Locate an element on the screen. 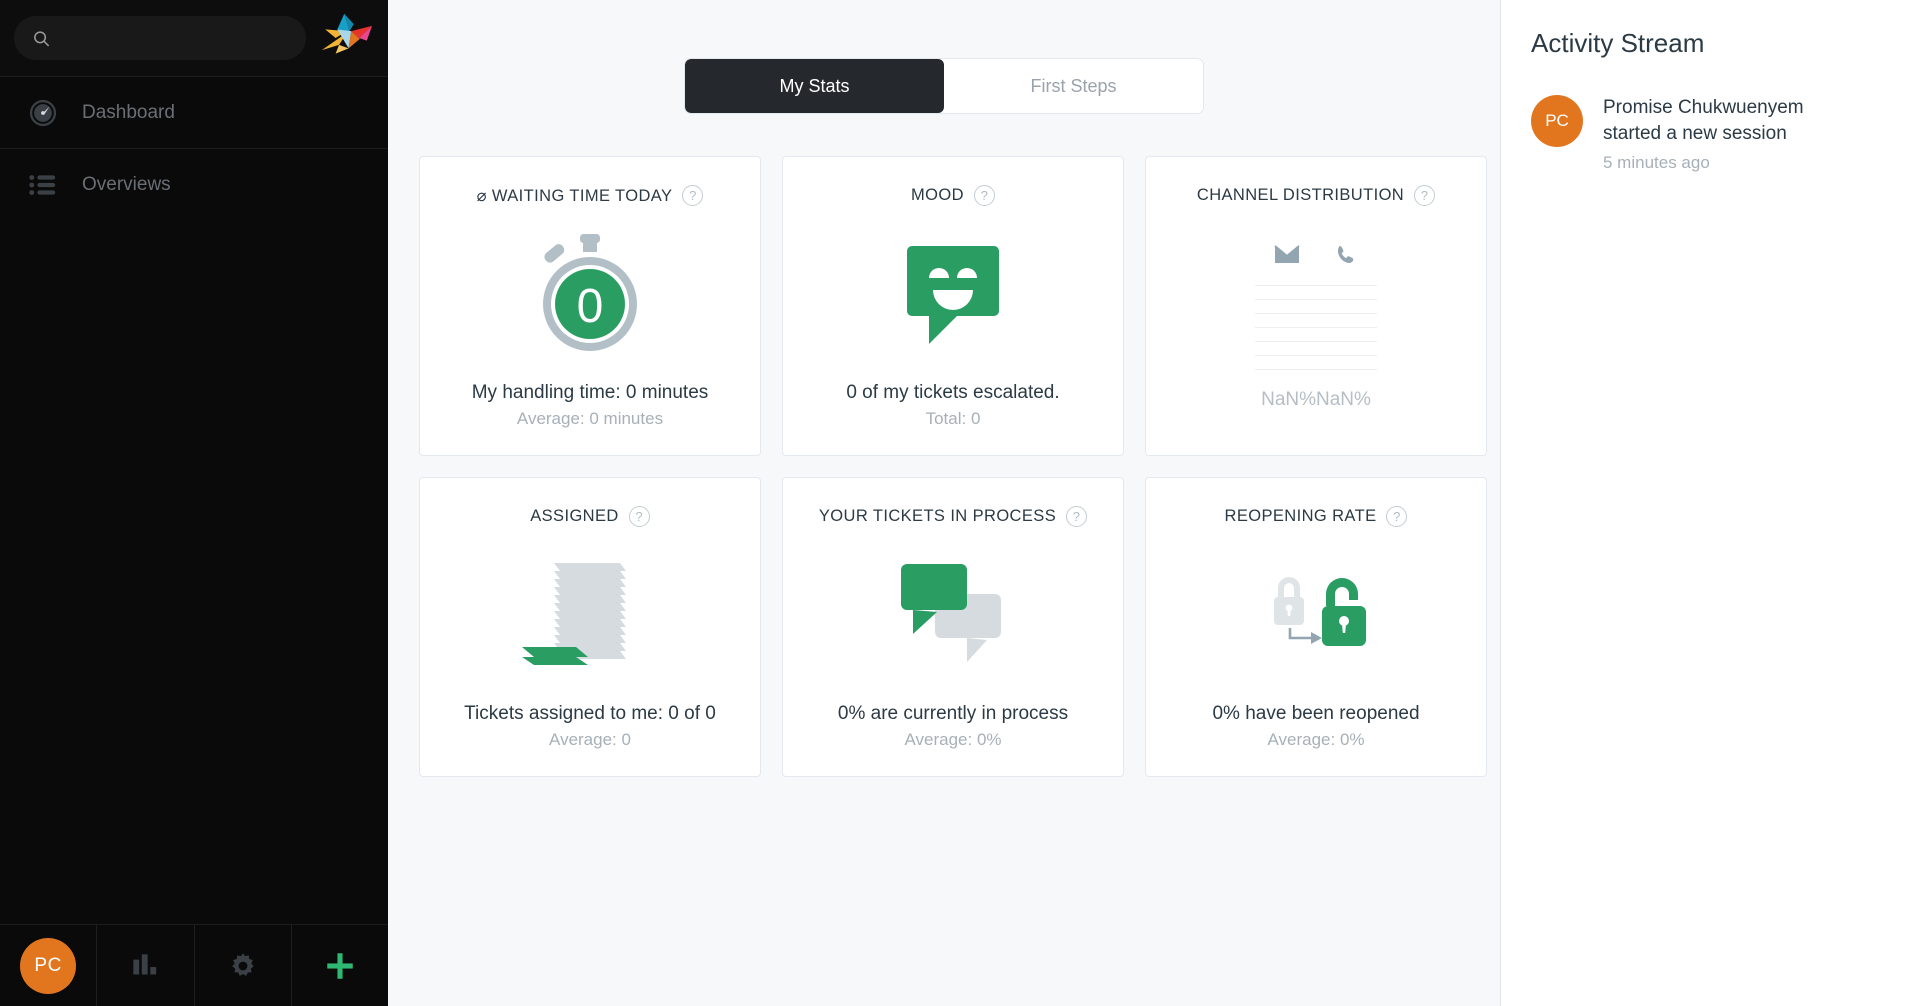 The height and width of the screenshot is (1006, 1919). tabs-container: My Stats First Steps is located at coordinates (944, 57).